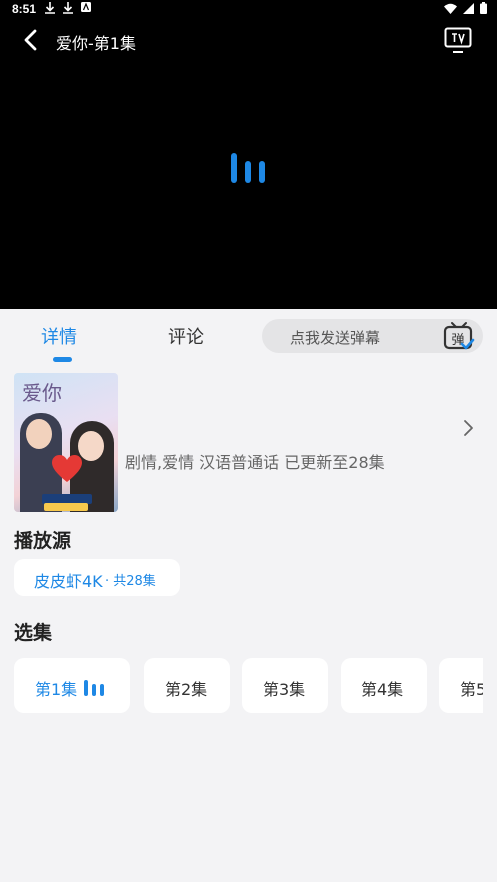  I want to click on episode-section-title: 选集, so click(33, 633).